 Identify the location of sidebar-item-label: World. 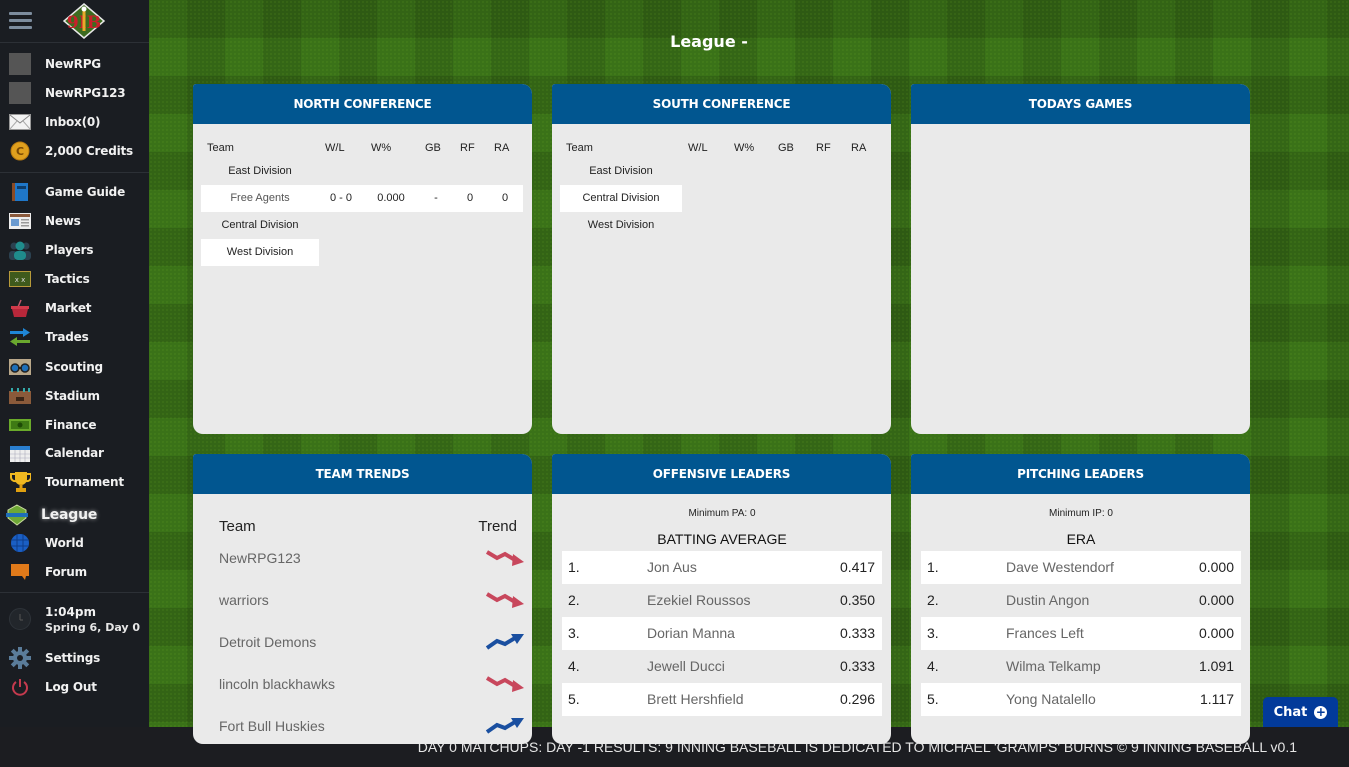
(64, 543).